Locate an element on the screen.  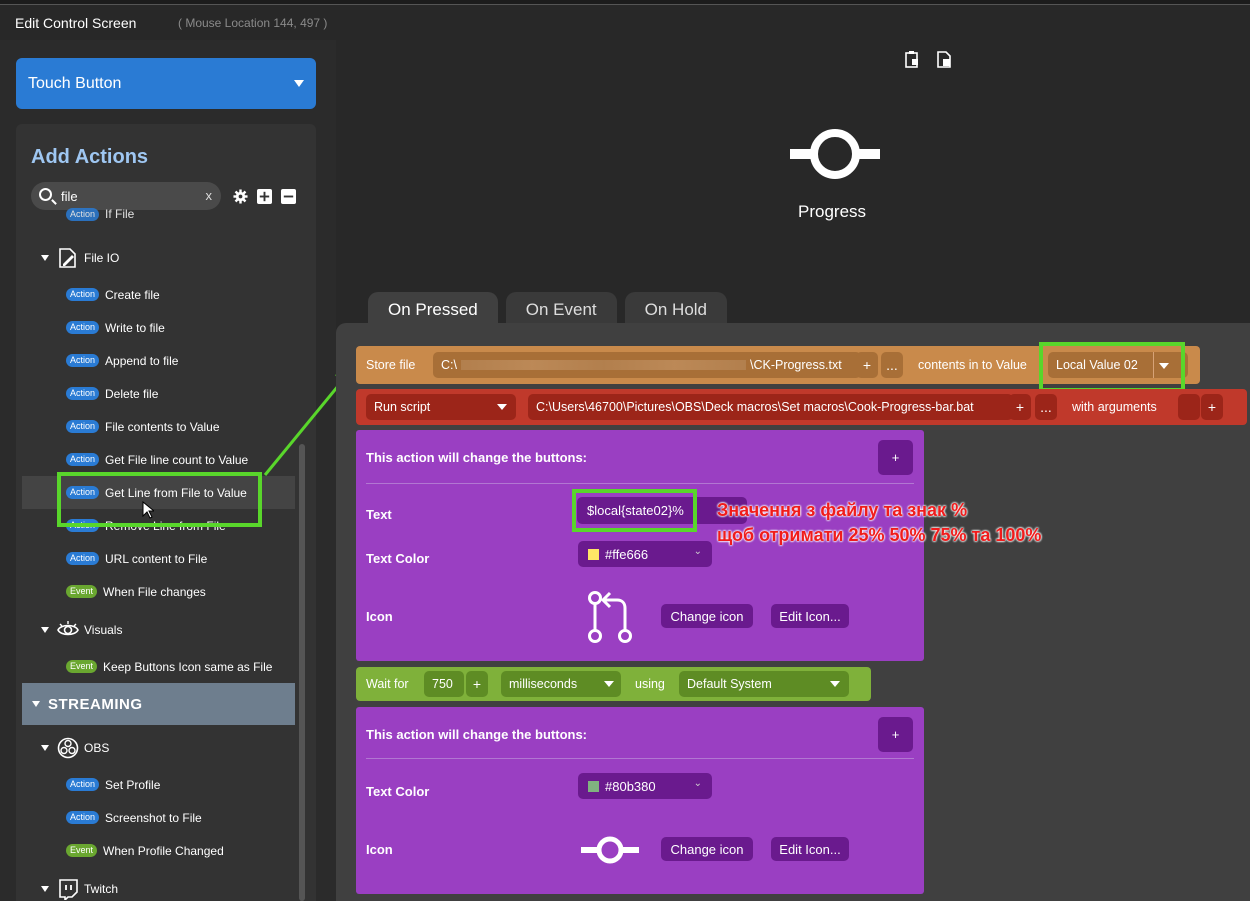
arguments-input is located at coordinates (1189, 407).